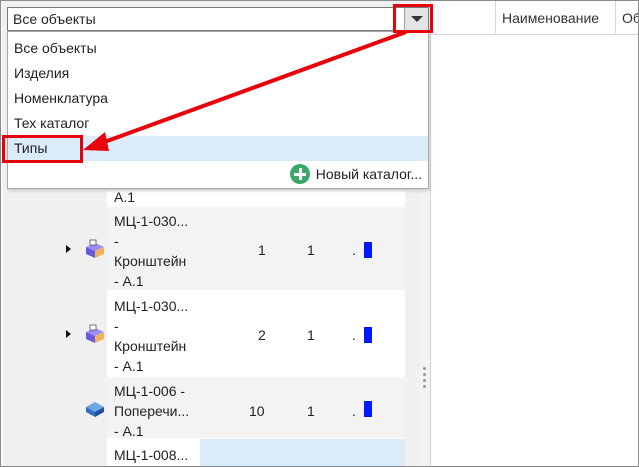  Describe the element at coordinates (556, 18) in the screenshot. I see `column-header-name: Наименование` at that location.